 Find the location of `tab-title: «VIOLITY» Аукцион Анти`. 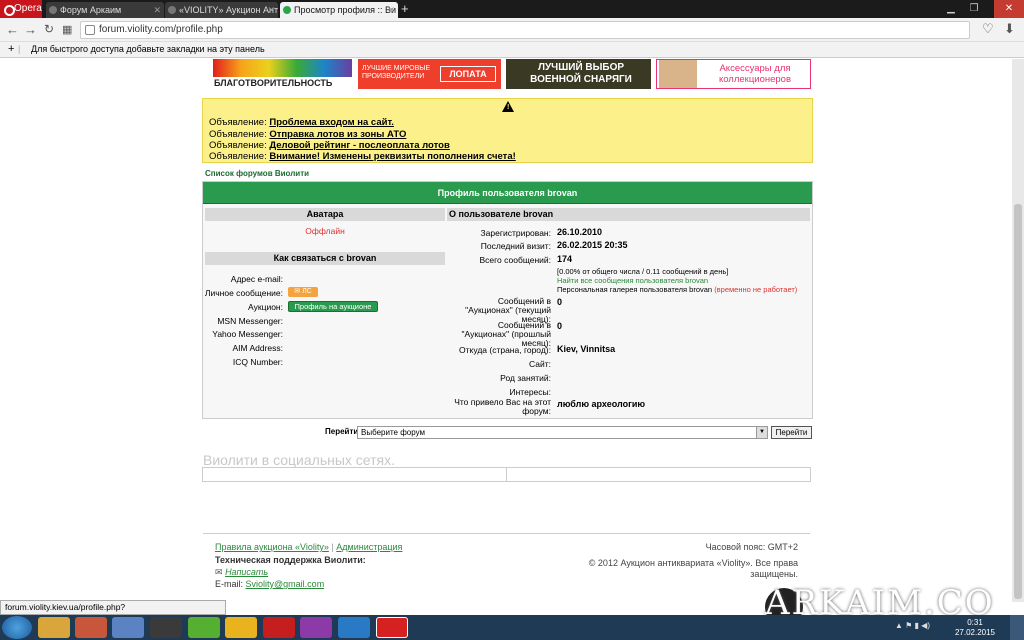

tab-title: «VIOLITY» Аукцион Анти is located at coordinates (228, 10).